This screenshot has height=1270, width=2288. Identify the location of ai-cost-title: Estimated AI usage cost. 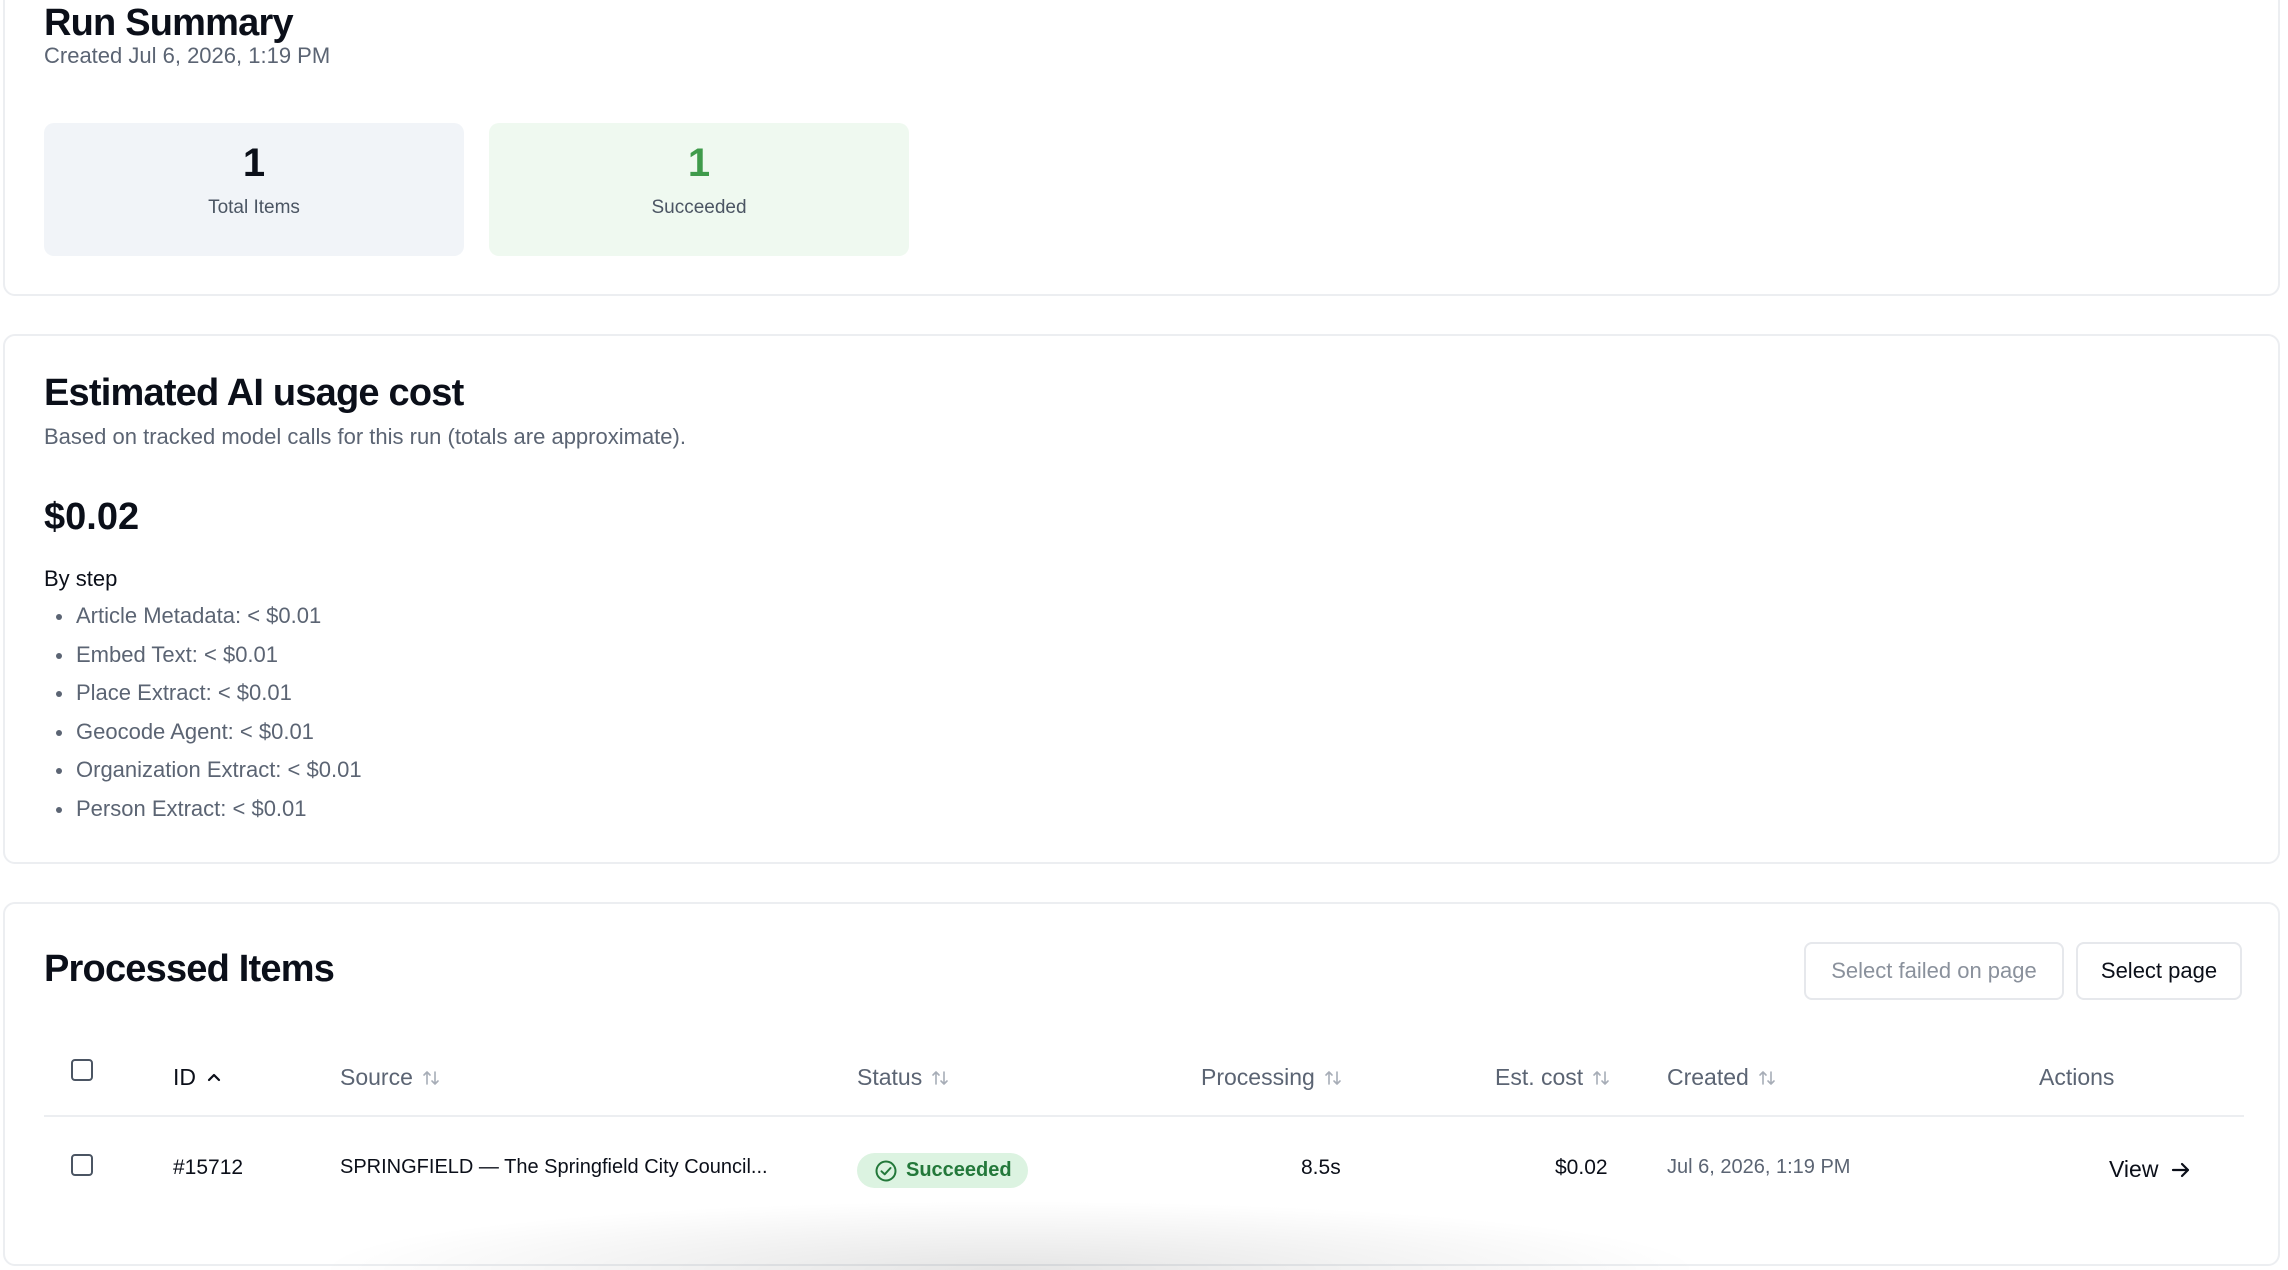
(254, 393).